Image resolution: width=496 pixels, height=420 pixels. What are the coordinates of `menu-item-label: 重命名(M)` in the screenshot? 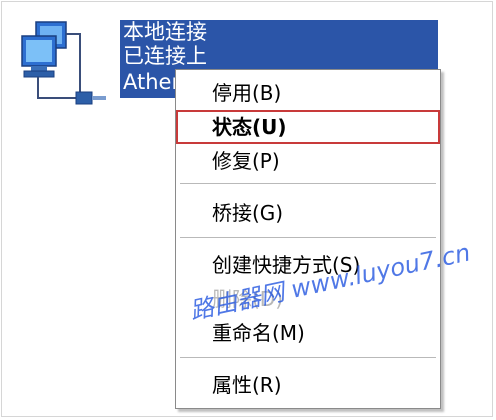 It's located at (258, 333).